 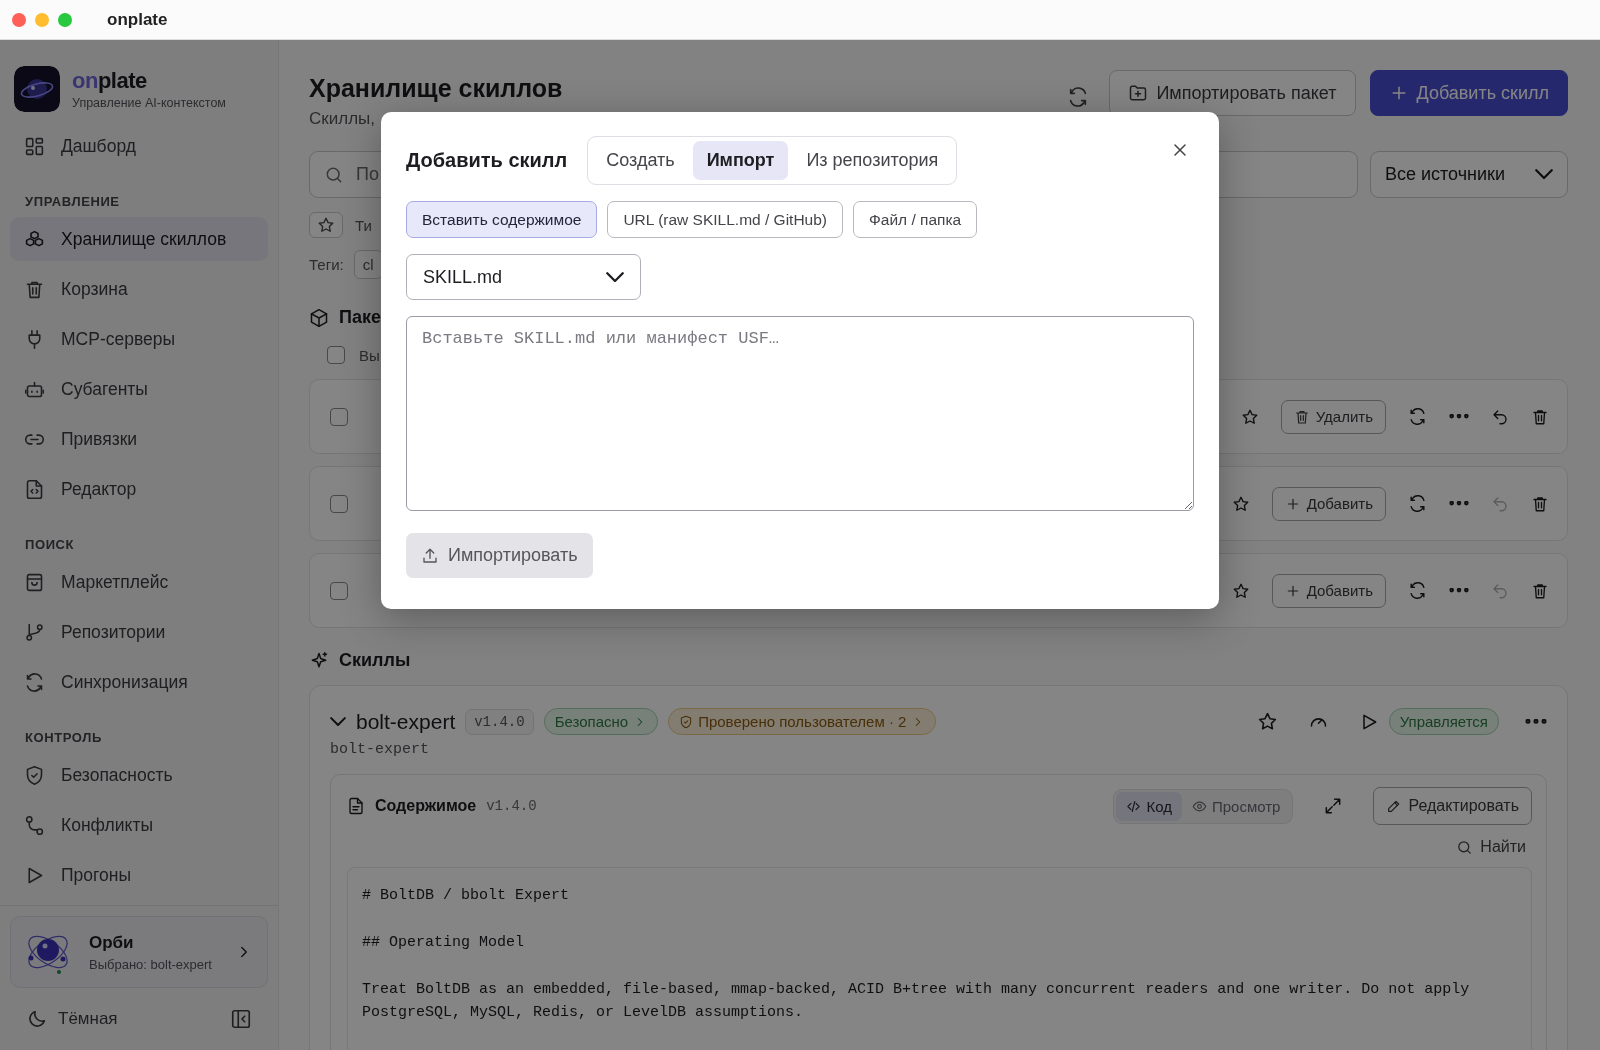 I want to click on panel-title: Содержимое, so click(x=426, y=806).